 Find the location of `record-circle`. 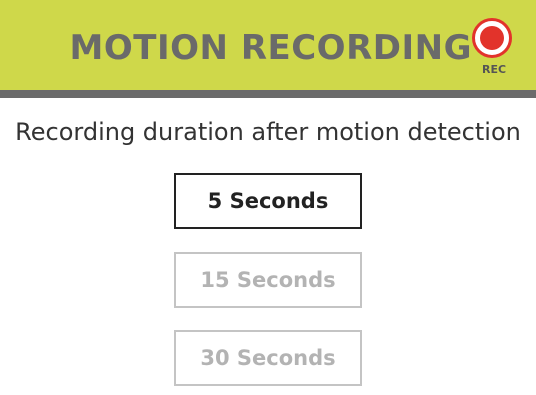

record-circle is located at coordinates (492, 38).